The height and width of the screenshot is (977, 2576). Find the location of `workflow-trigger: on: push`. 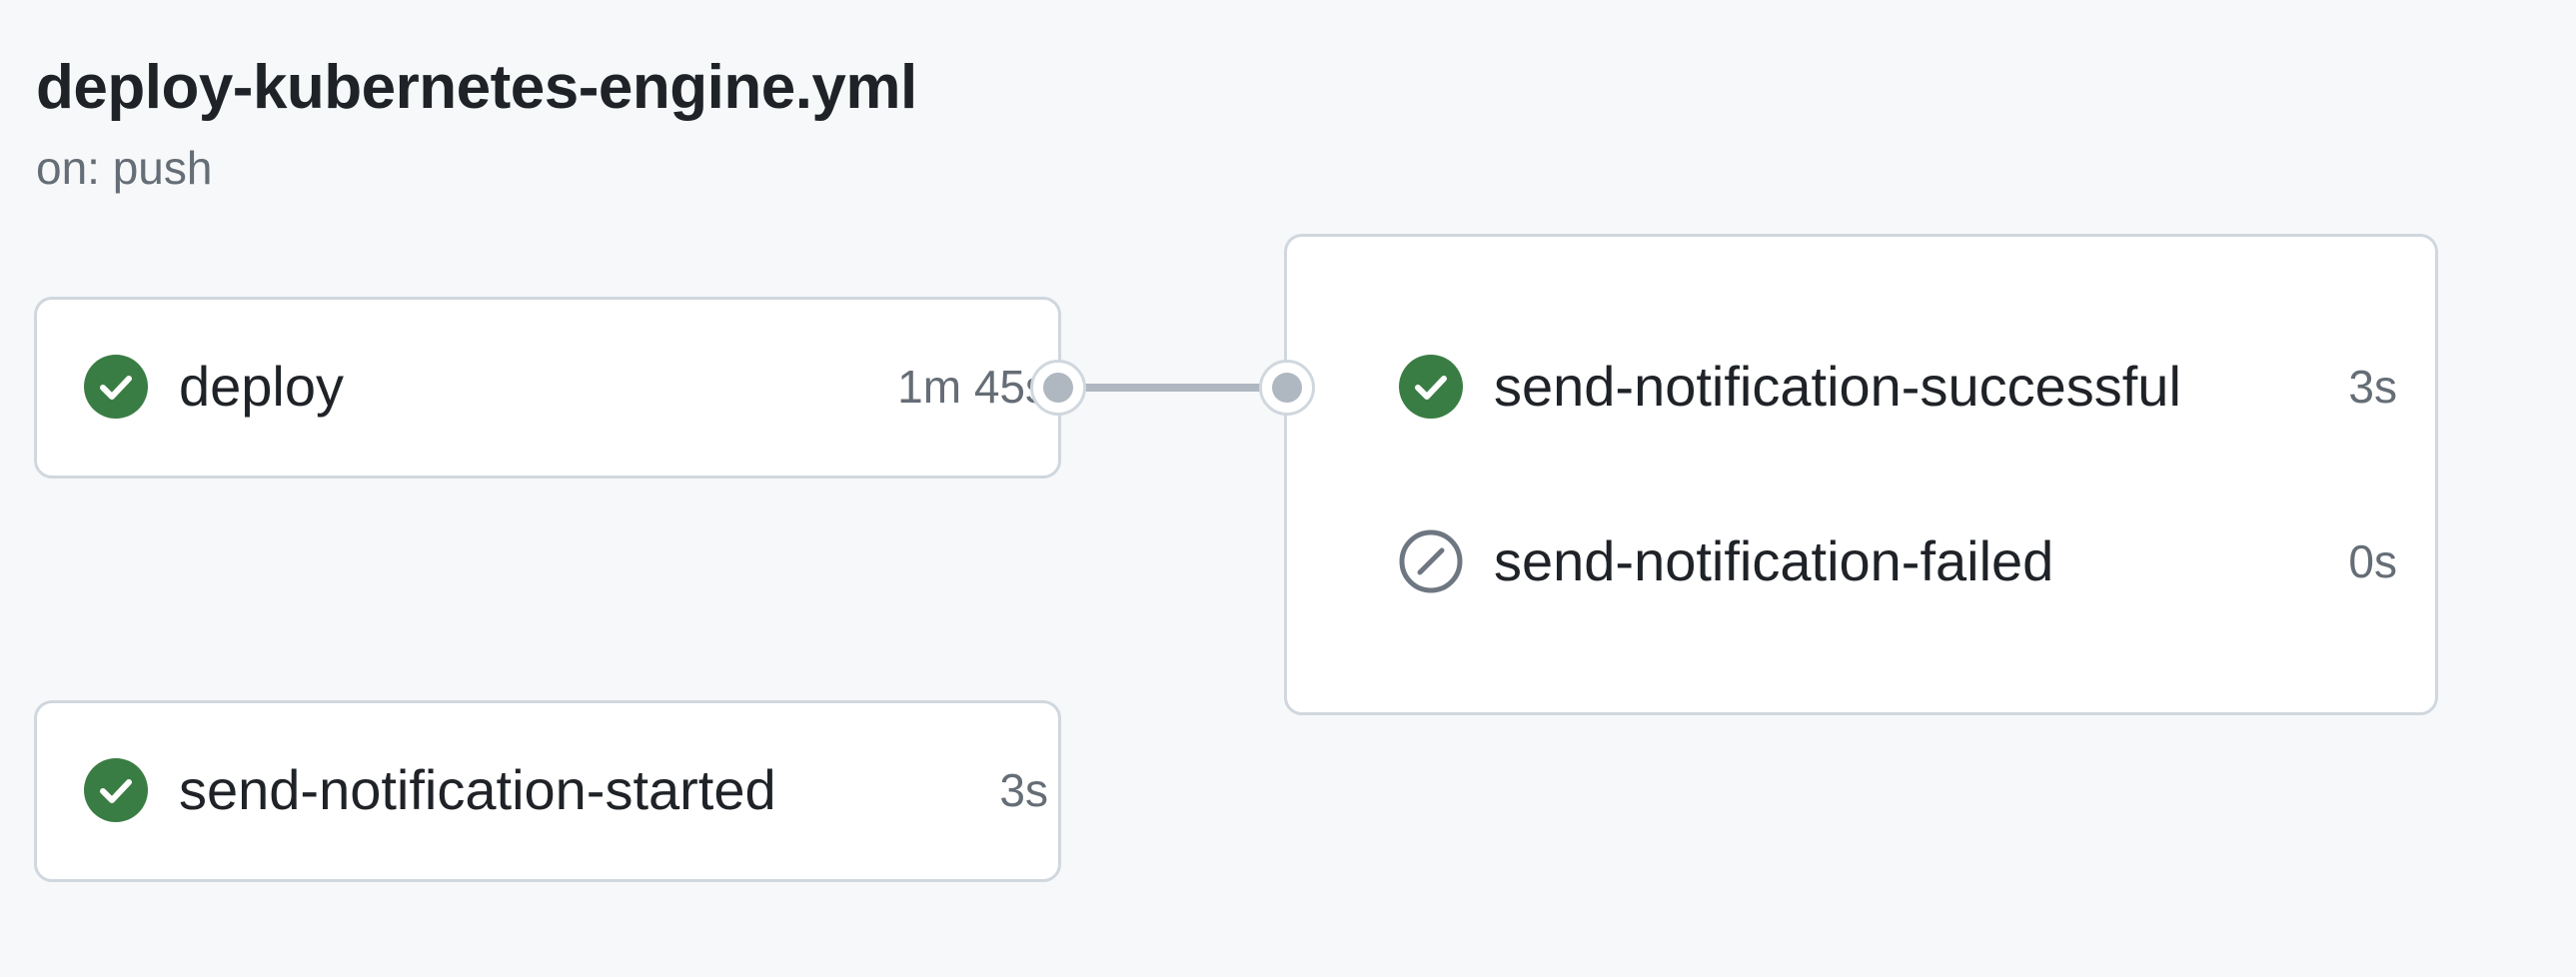

workflow-trigger: on: push is located at coordinates (124, 168).